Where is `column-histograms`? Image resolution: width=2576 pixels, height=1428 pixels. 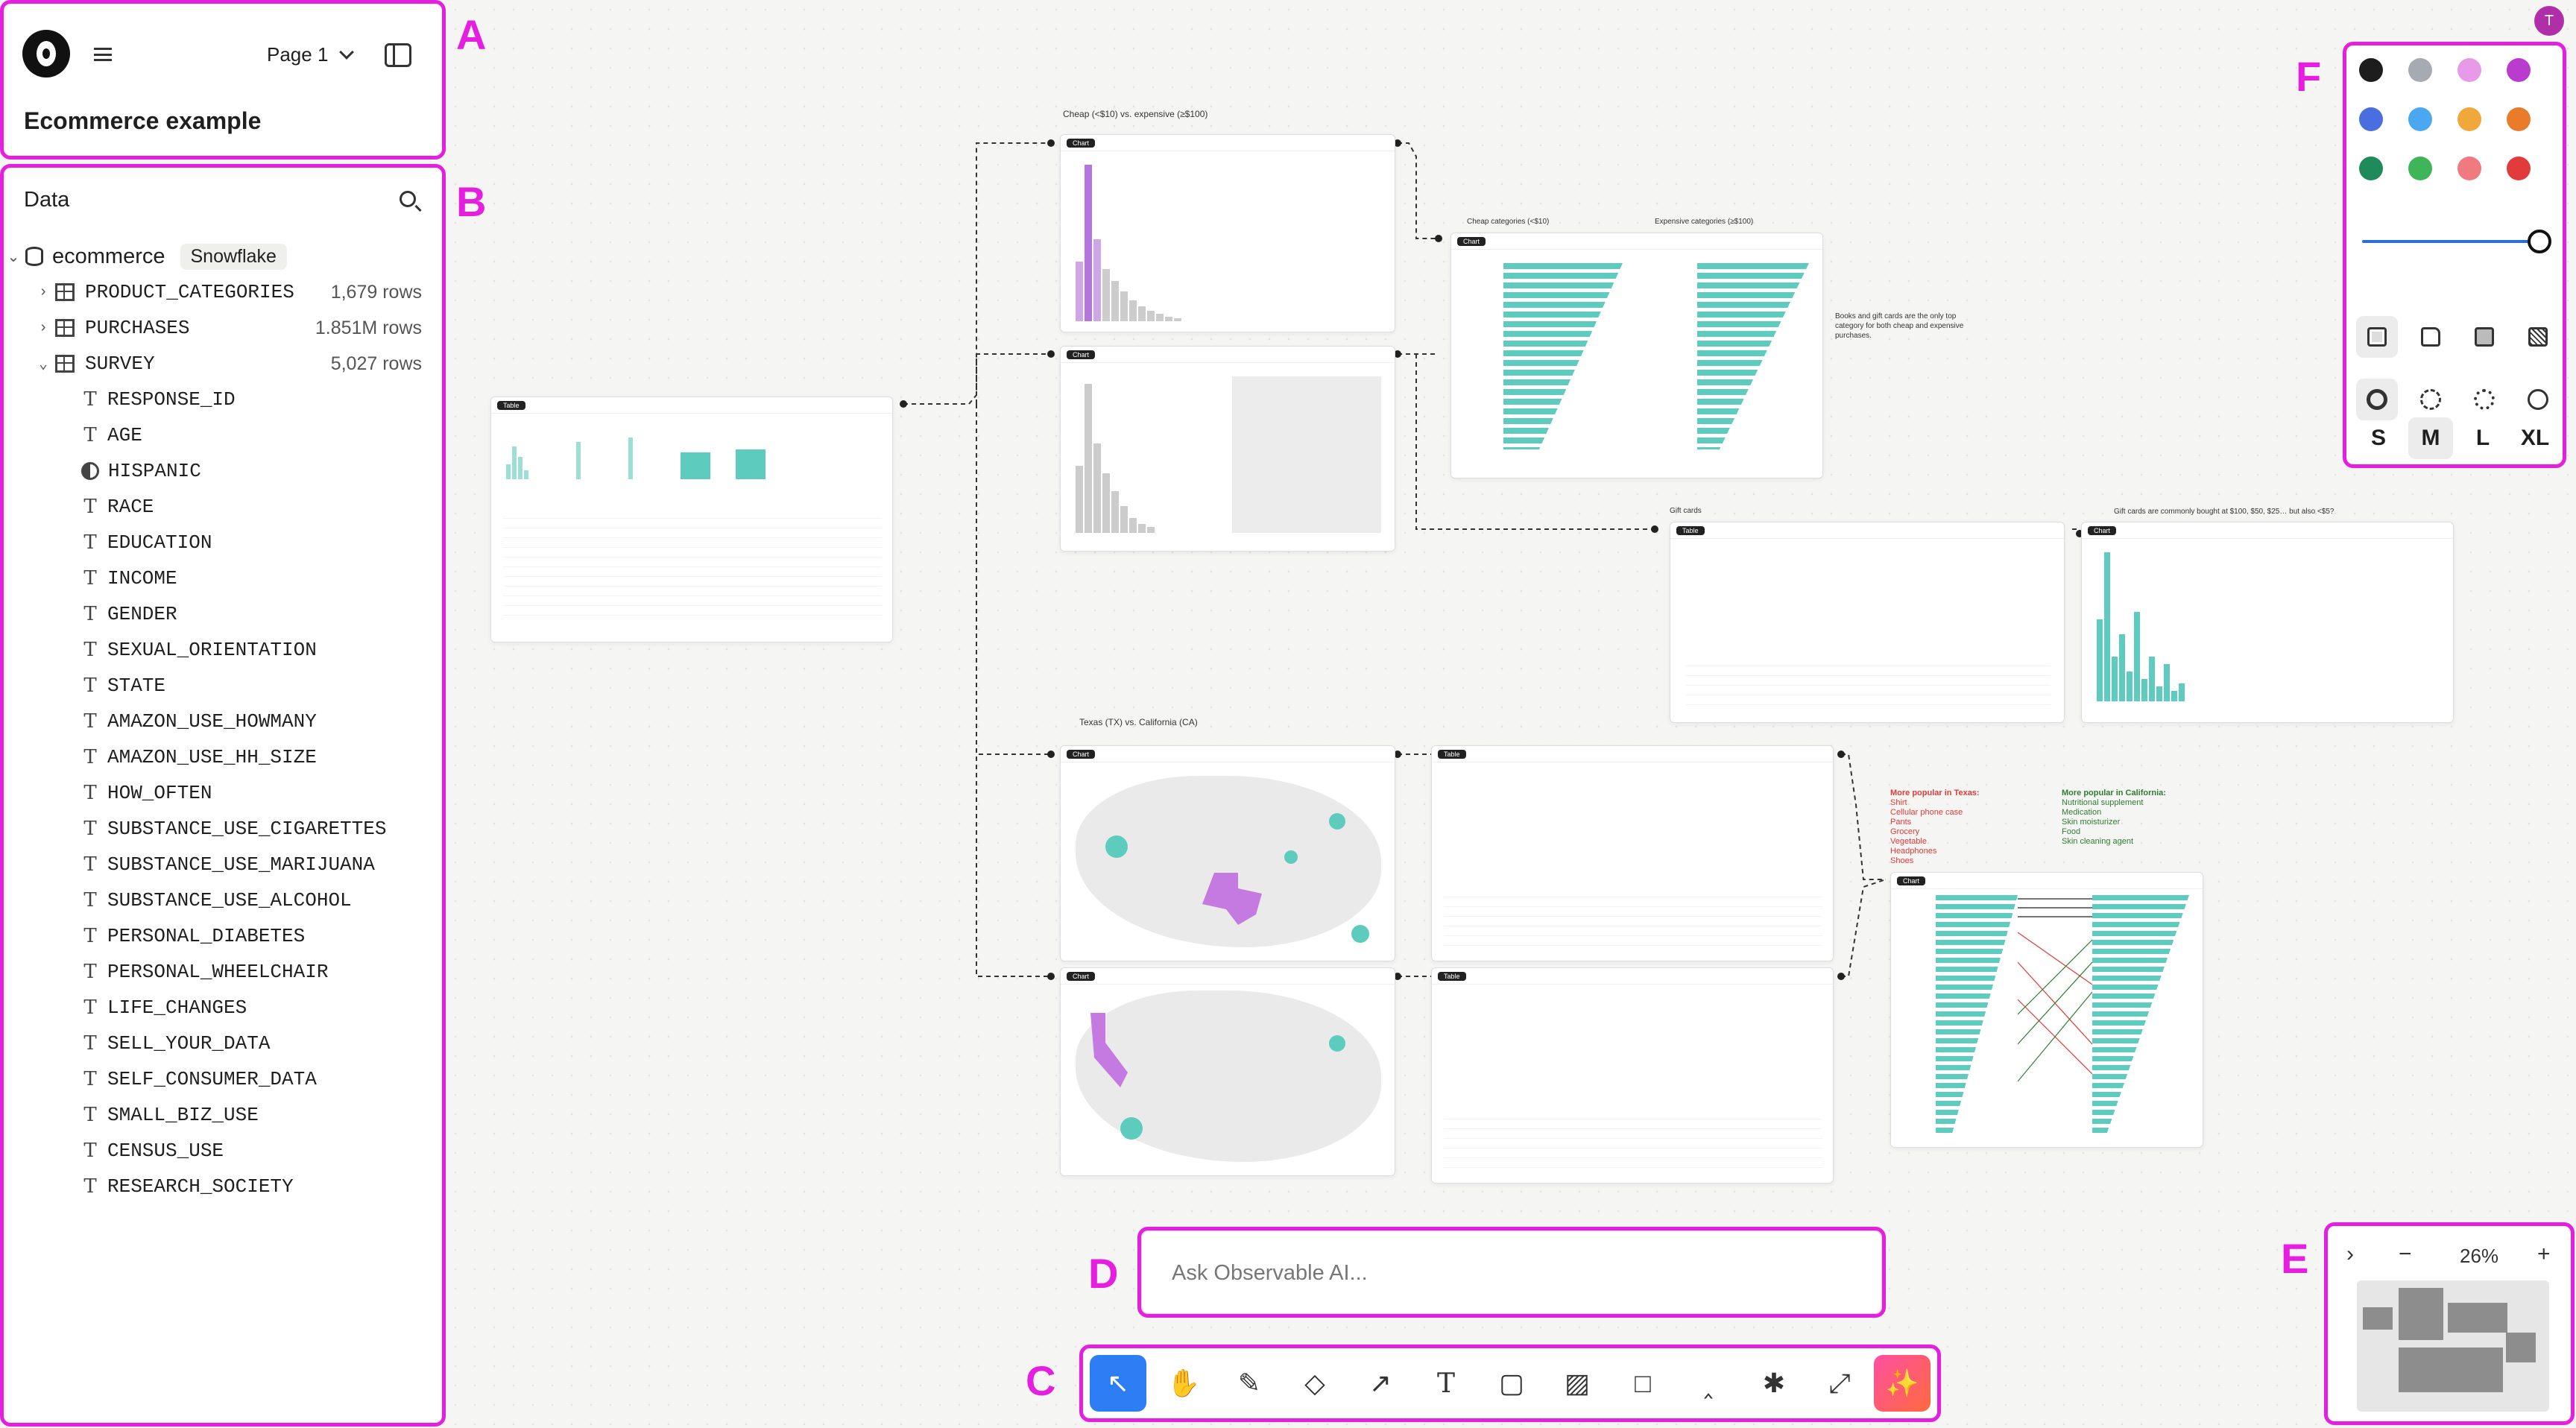
column-histograms is located at coordinates (693, 457).